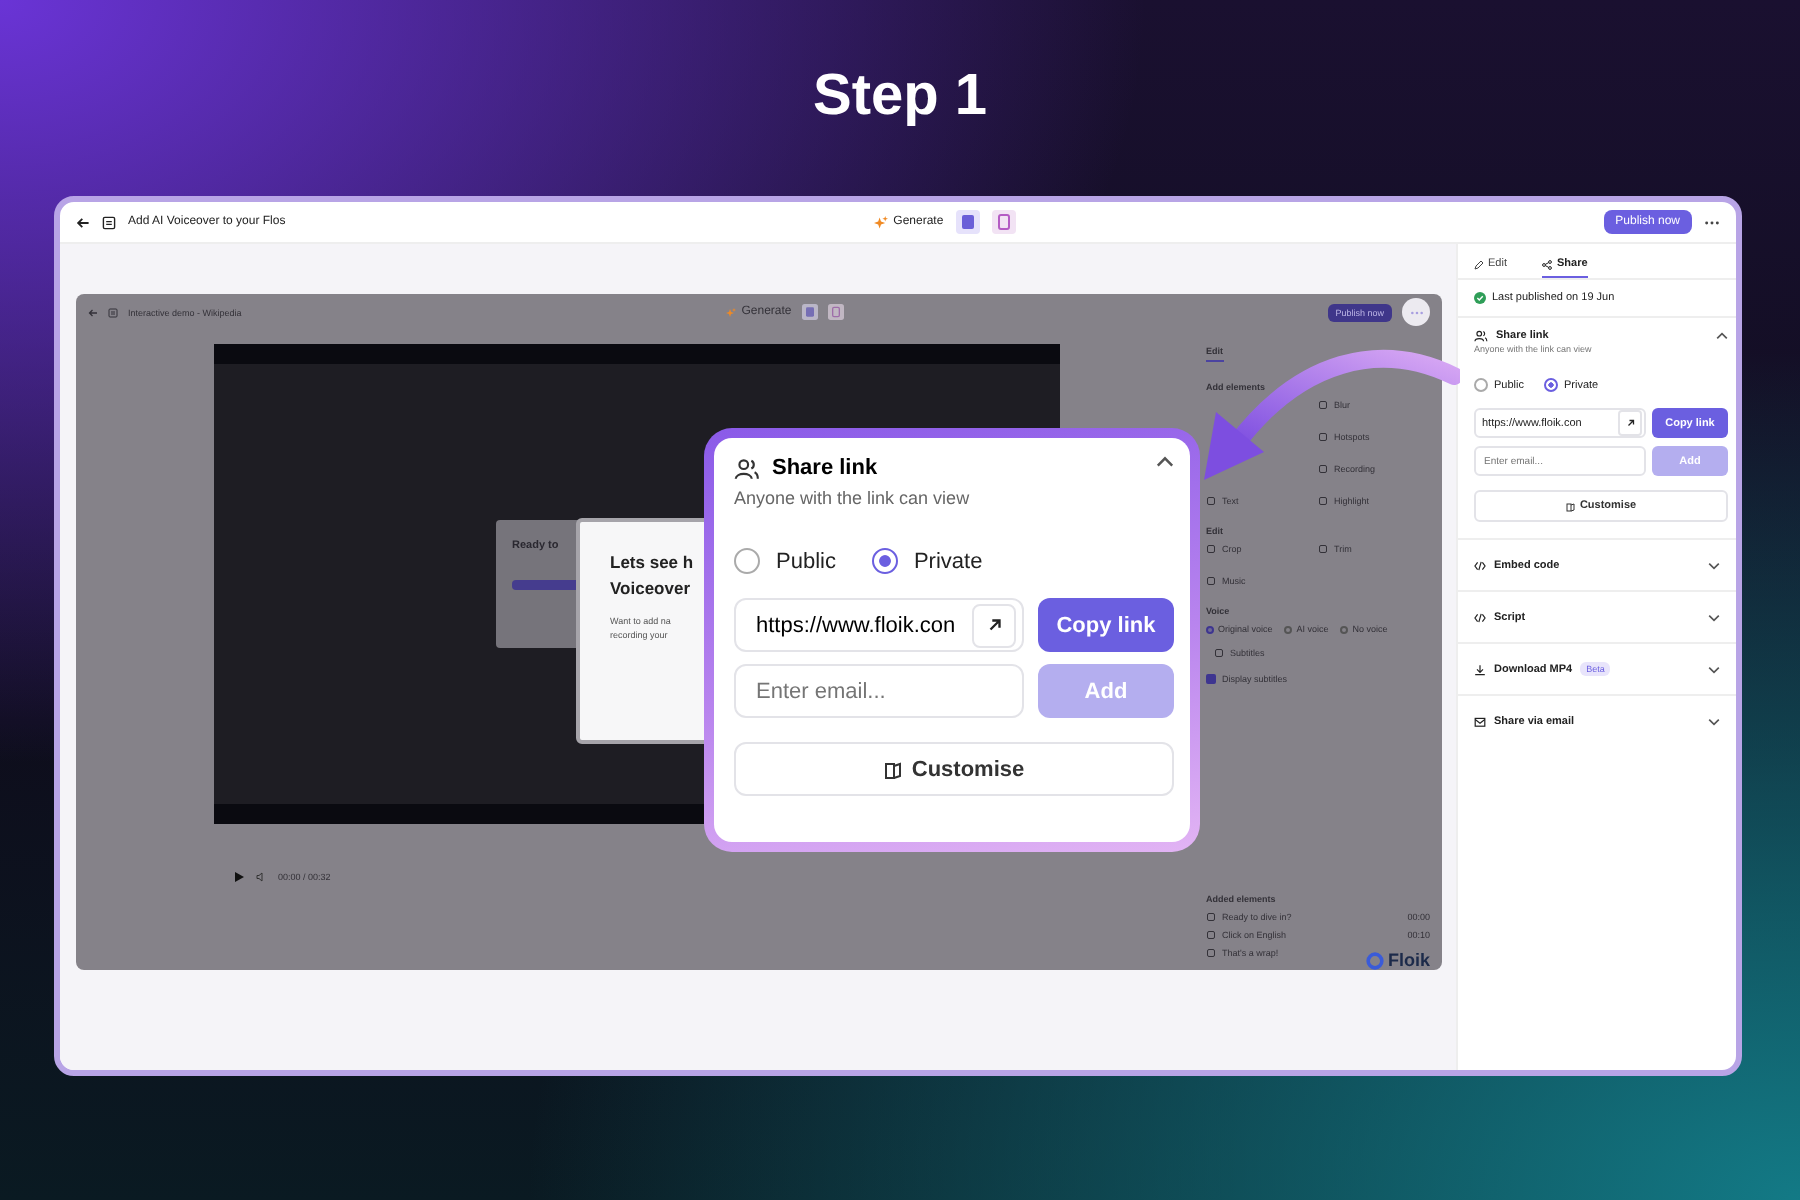 This screenshot has height=1200, width=1800. Describe the element at coordinates (1106, 625) in the screenshot. I see `copy-link-button: Copy link` at that location.